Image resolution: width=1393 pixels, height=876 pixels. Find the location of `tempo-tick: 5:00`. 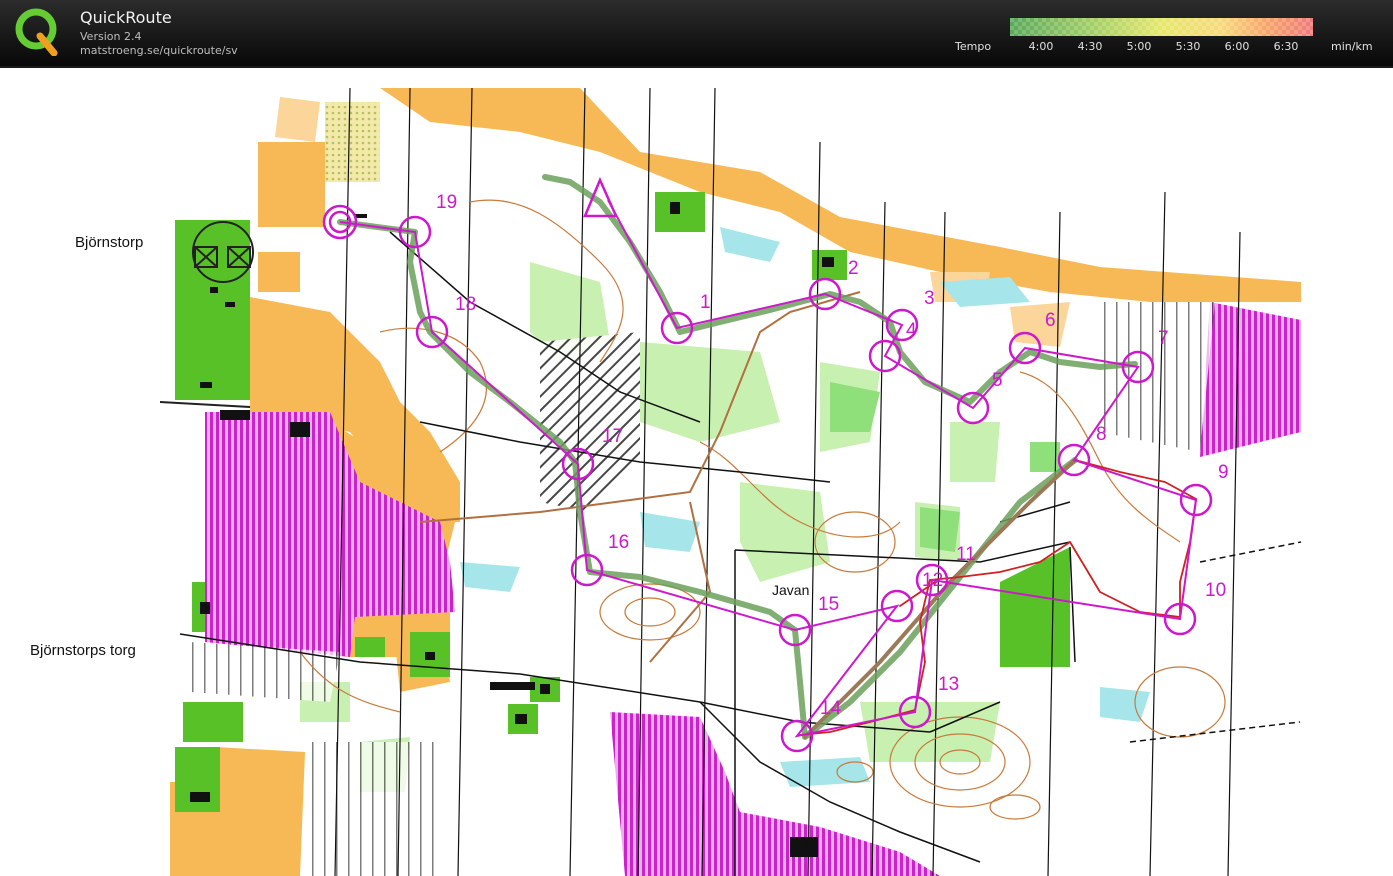

tempo-tick: 5:00 is located at coordinates (1139, 46).